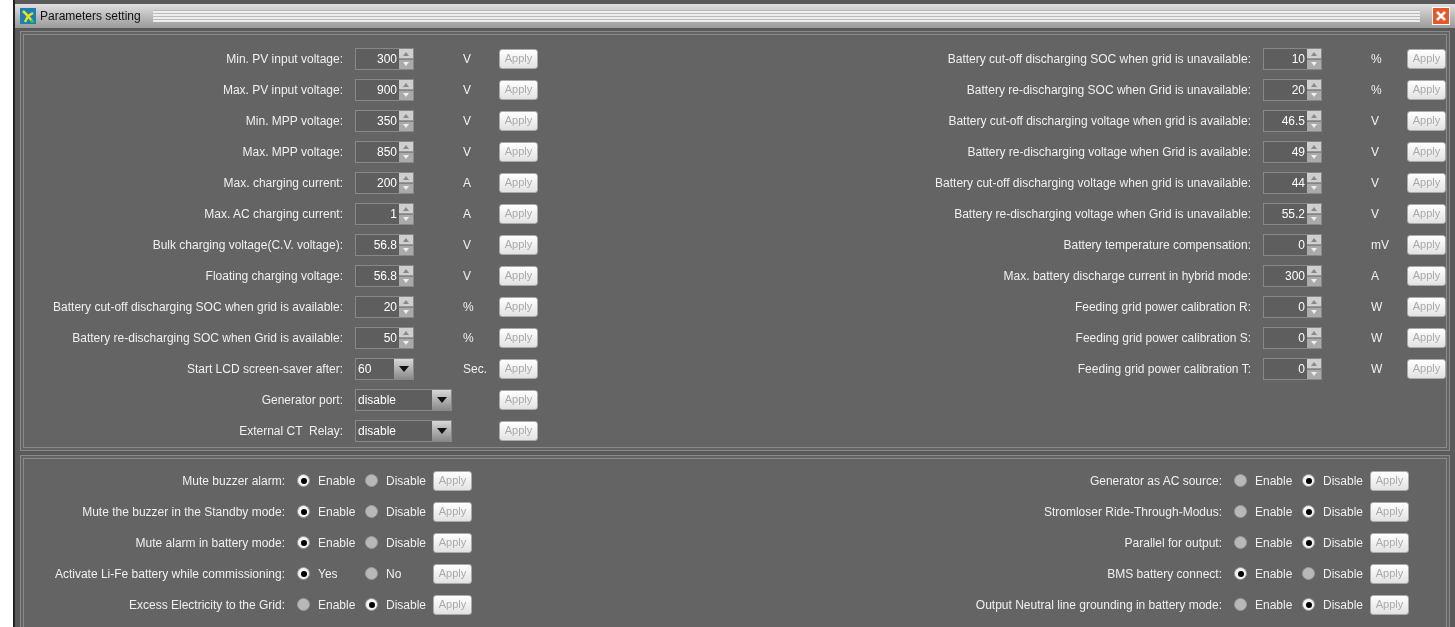 This screenshot has width=1455, height=627. What do you see at coordinates (1292, 182) in the screenshot?
I see `spinner-field: 44` at bounding box center [1292, 182].